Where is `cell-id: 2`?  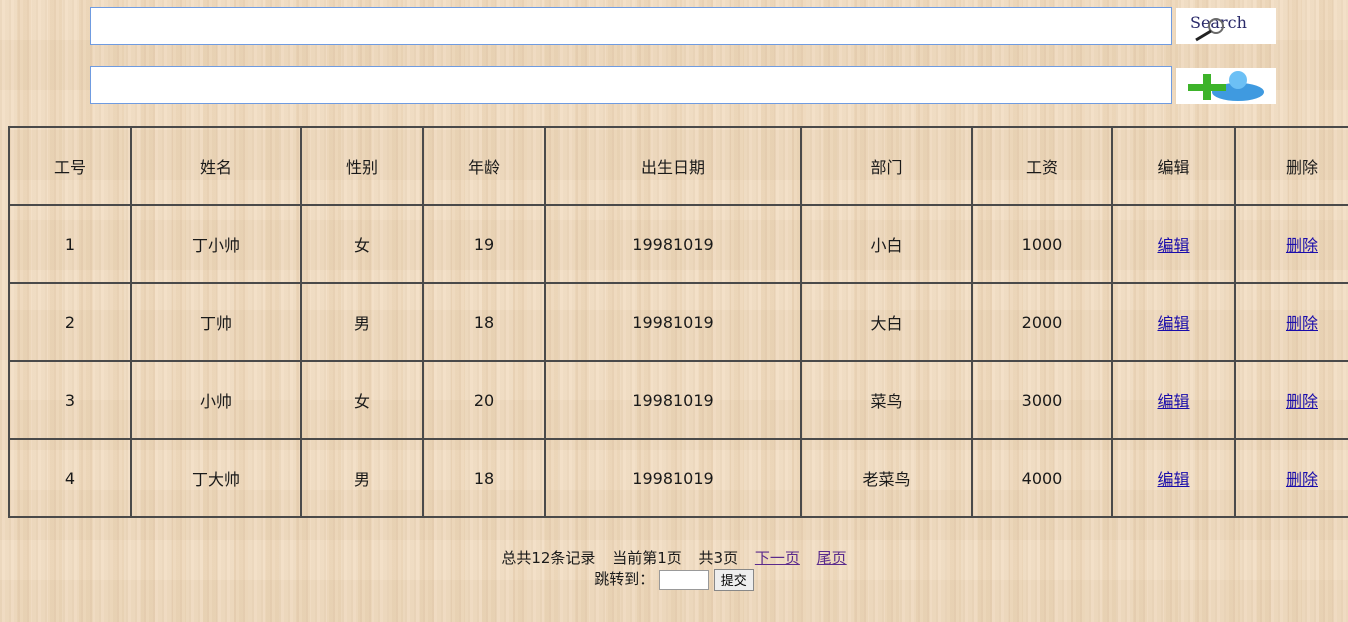 cell-id: 2 is located at coordinates (70, 322).